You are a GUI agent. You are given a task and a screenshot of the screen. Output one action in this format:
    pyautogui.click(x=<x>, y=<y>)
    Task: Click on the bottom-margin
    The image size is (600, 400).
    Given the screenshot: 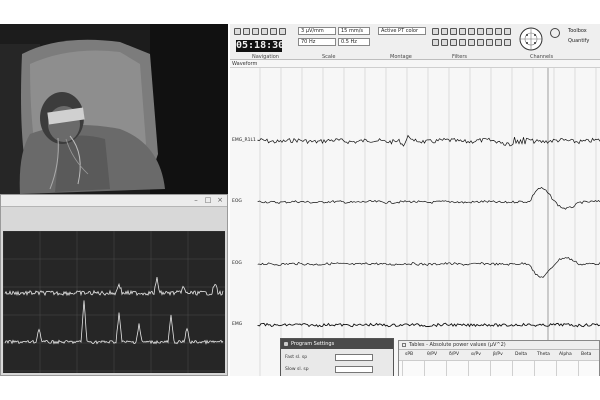 What is the action you would take?
    pyautogui.click(x=300, y=388)
    